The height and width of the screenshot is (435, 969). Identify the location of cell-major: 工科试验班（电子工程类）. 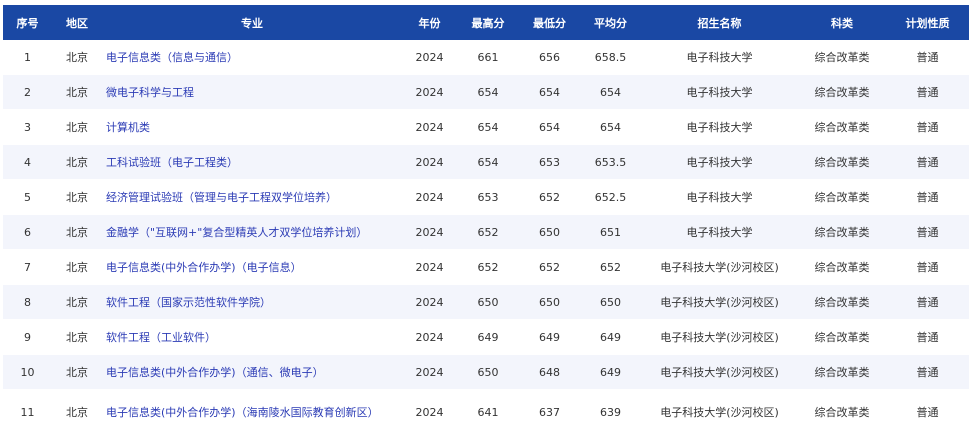
(252, 162).